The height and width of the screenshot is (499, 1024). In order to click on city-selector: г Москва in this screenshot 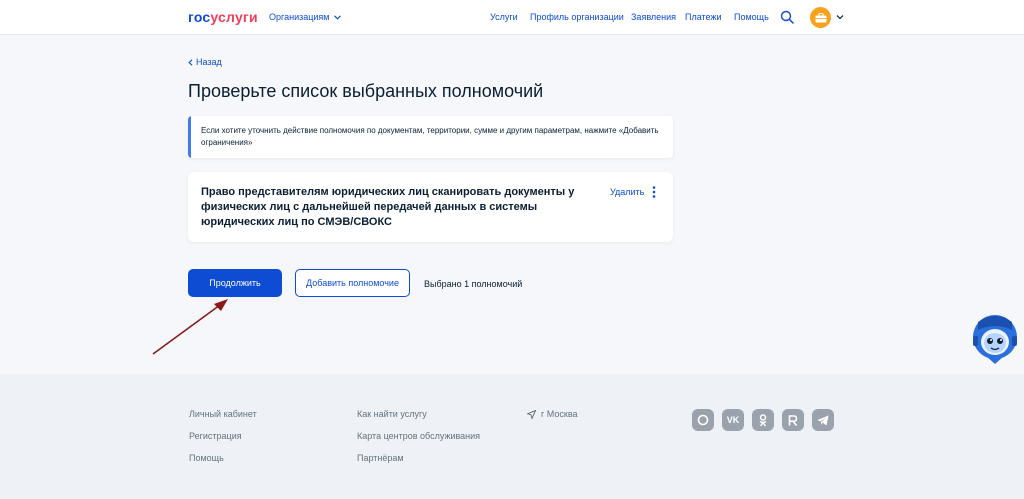, I will do `click(552, 414)`.